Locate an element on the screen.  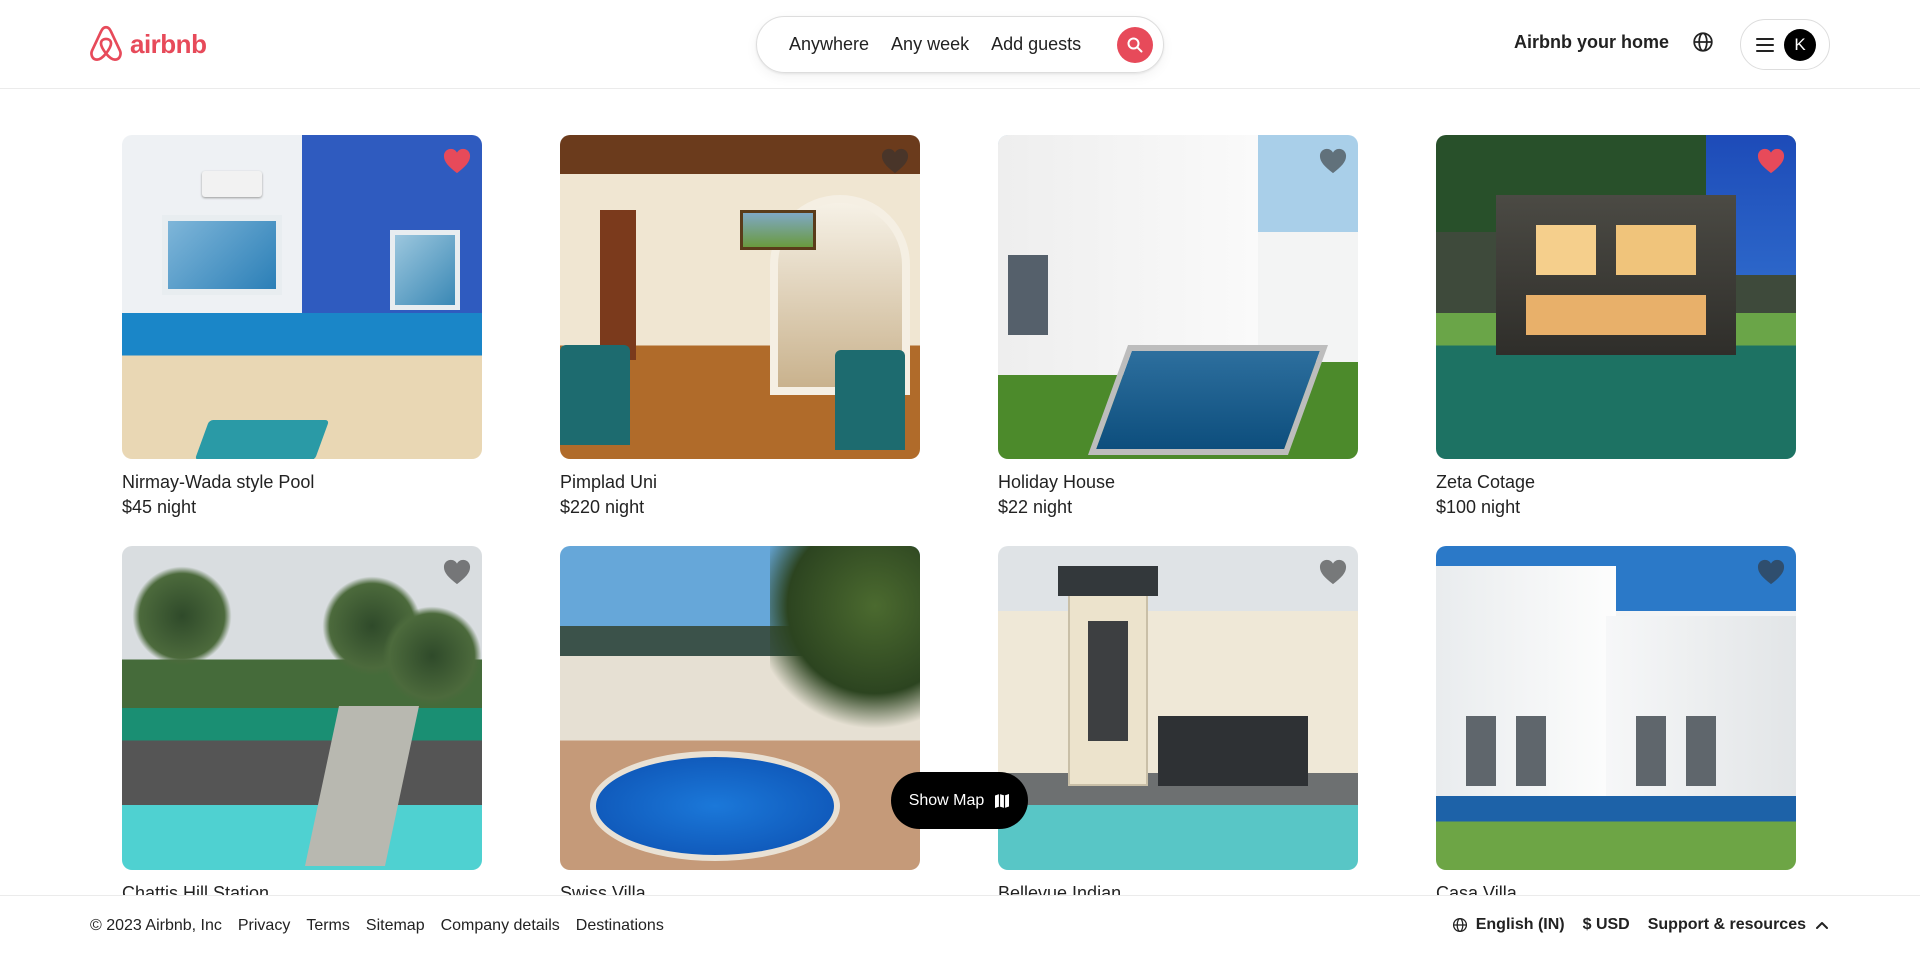
support-label: Support & resources is located at coordinates (1726, 924).